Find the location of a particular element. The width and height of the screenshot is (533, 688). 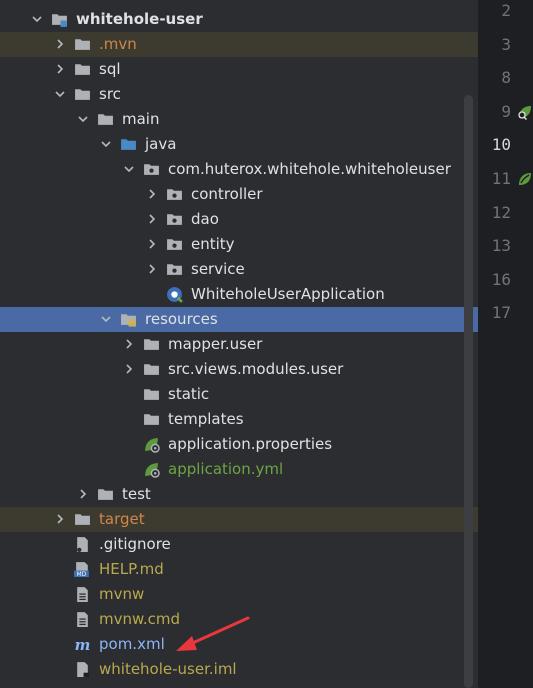

tree-item-resources: resources is located at coordinates (239, 319).